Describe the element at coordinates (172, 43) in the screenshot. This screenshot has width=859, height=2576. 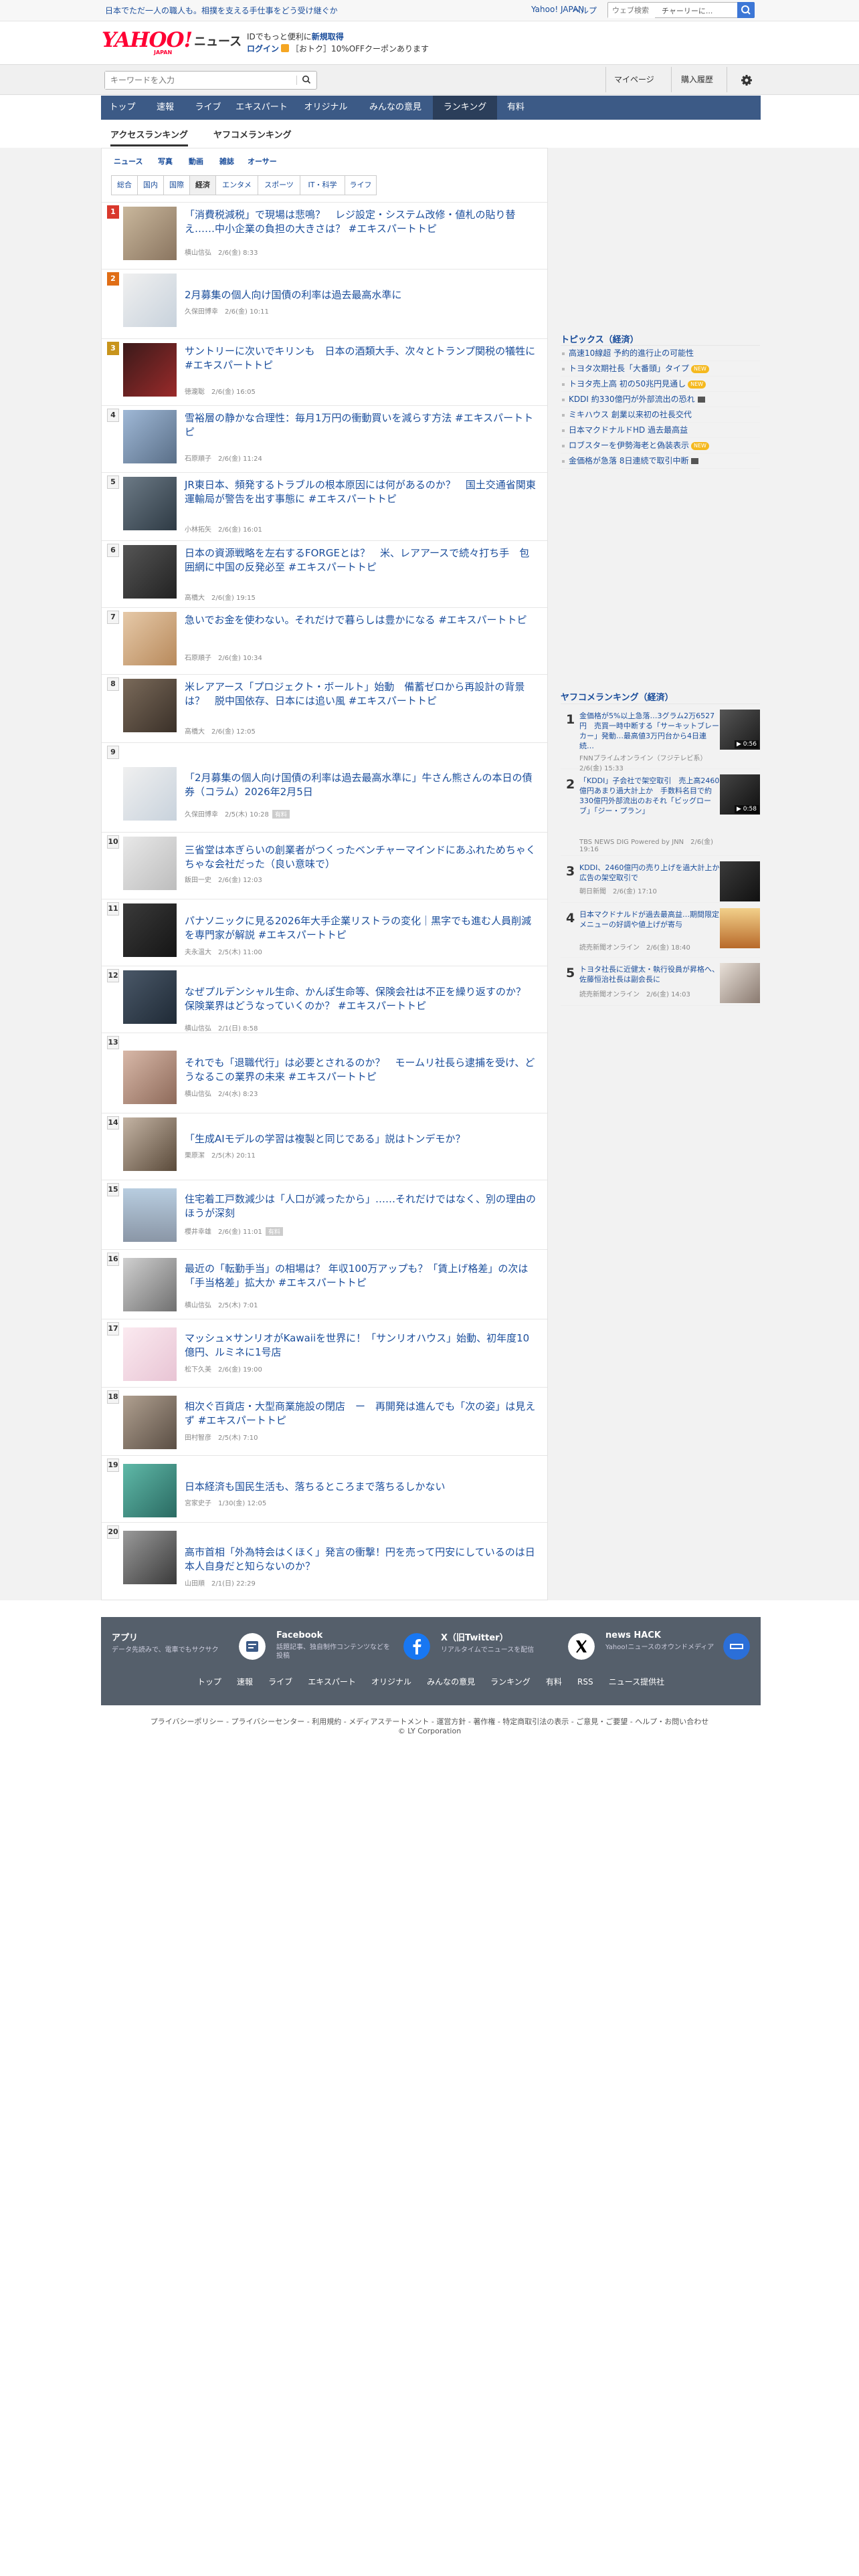
I see `yahoo-news-logo: YAHOO! JAPAN ニュース` at that location.